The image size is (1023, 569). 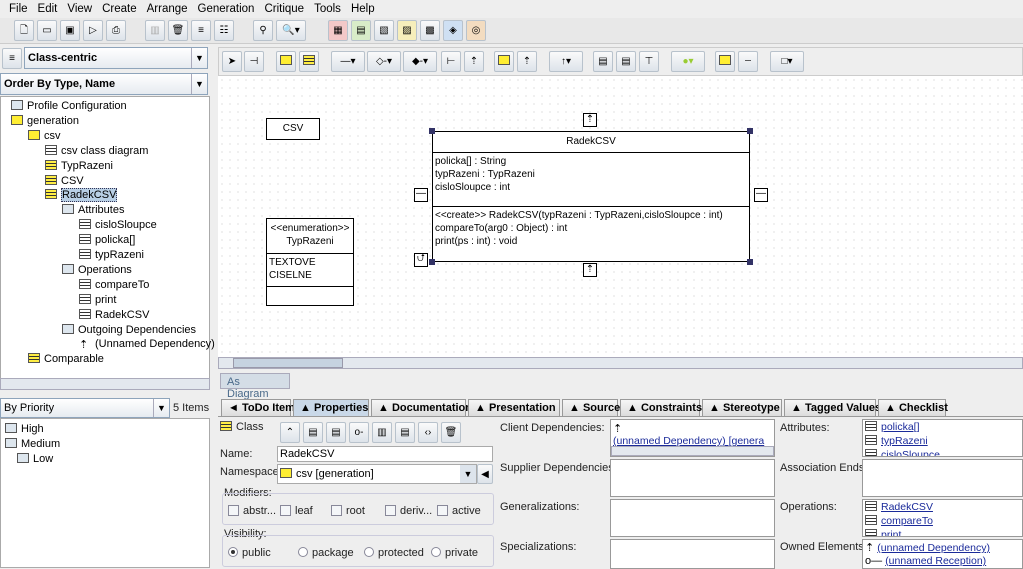 I want to click on todo-item-low: Low, so click(x=35, y=459).